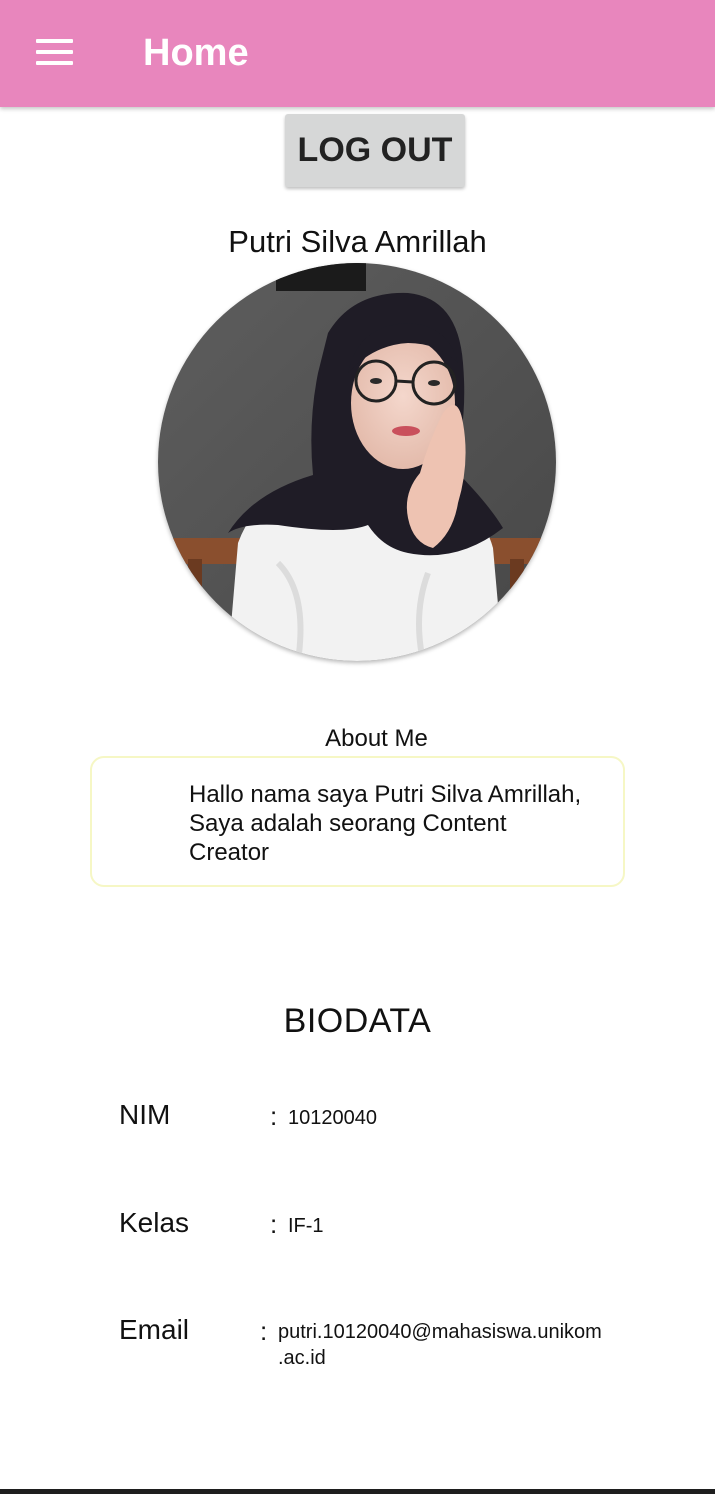 This screenshot has width=715, height=1494. What do you see at coordinates (376, 738) in the screenshot?
I see `about-me-title: About Me` at bounding box center [376, 738].